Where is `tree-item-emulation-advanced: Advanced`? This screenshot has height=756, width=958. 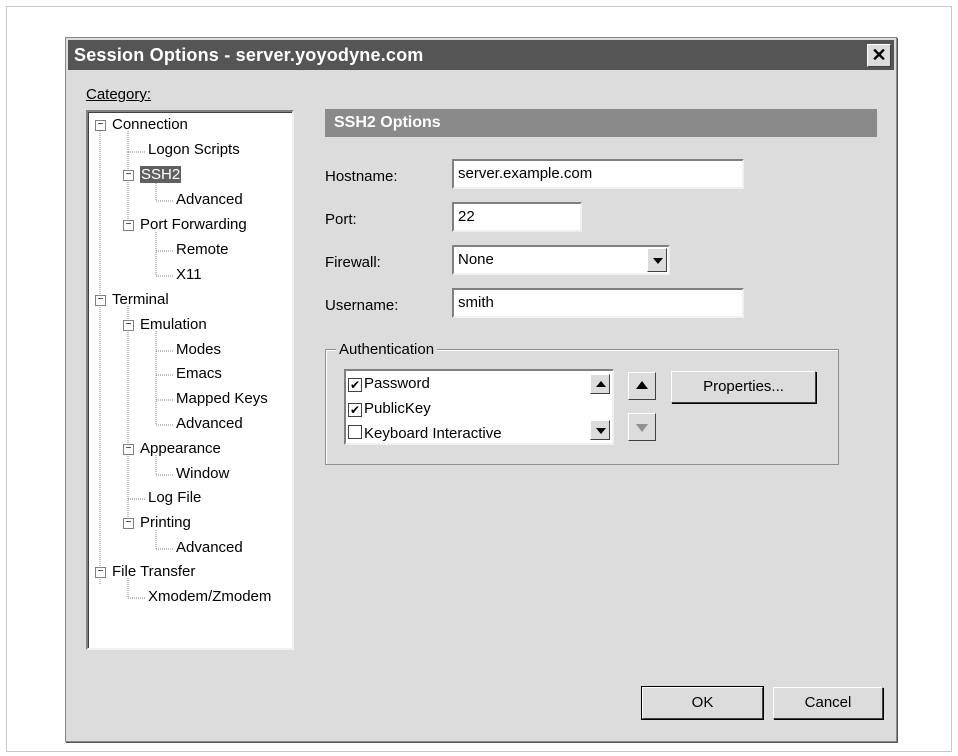 tree-item-emulation-advanced: Advanced is located at coordinates (209, 424).